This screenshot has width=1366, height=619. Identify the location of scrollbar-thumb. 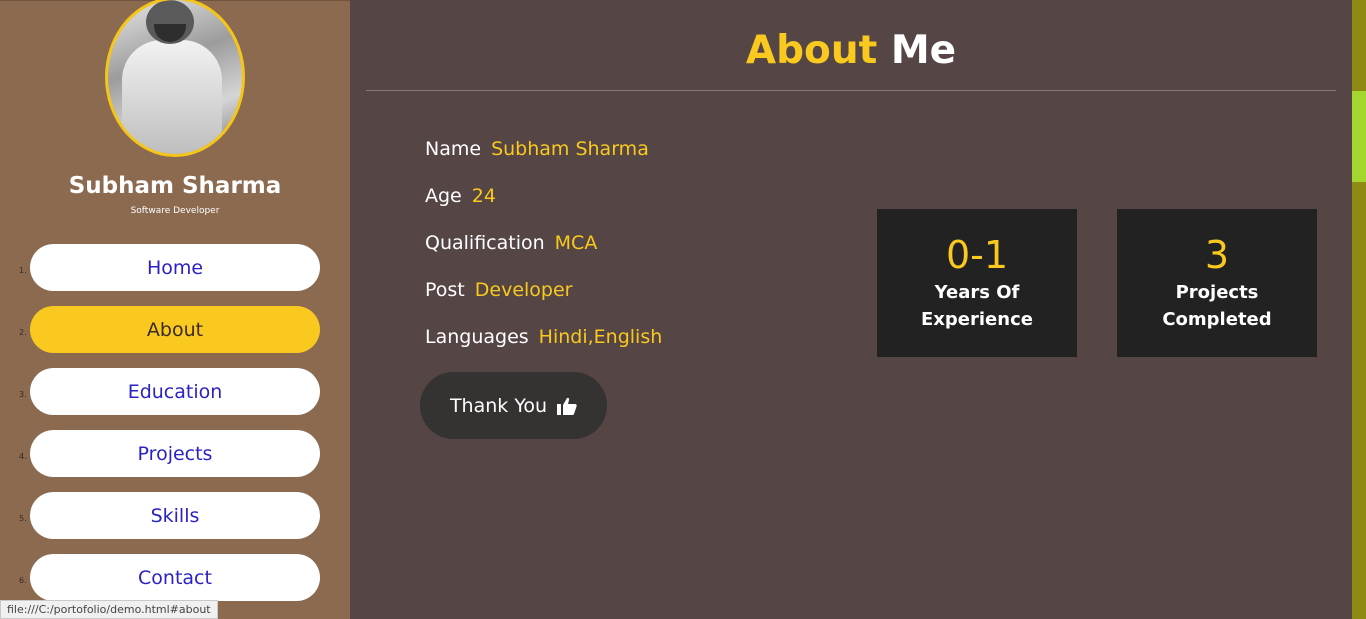
(1359, 136).